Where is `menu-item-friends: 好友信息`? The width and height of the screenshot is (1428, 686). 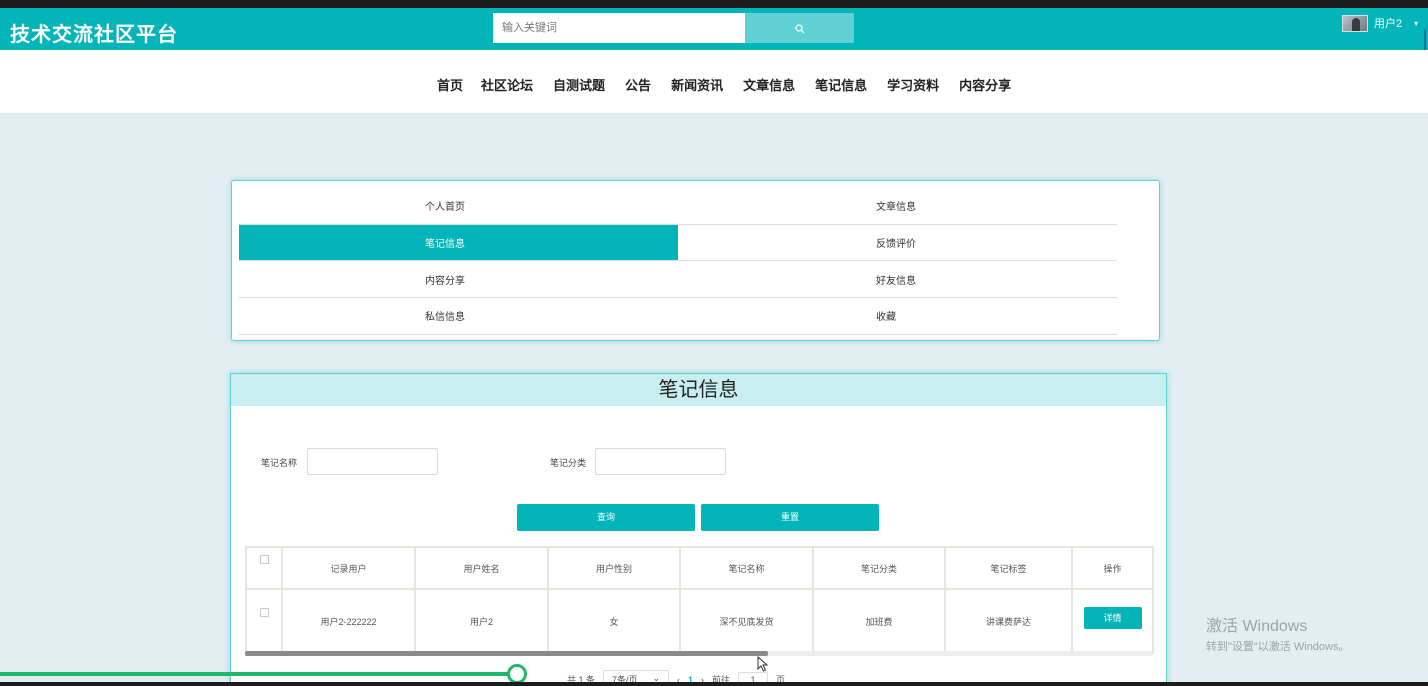
menu-item-friends: 好友信息 is located at coordinates (897, 280).